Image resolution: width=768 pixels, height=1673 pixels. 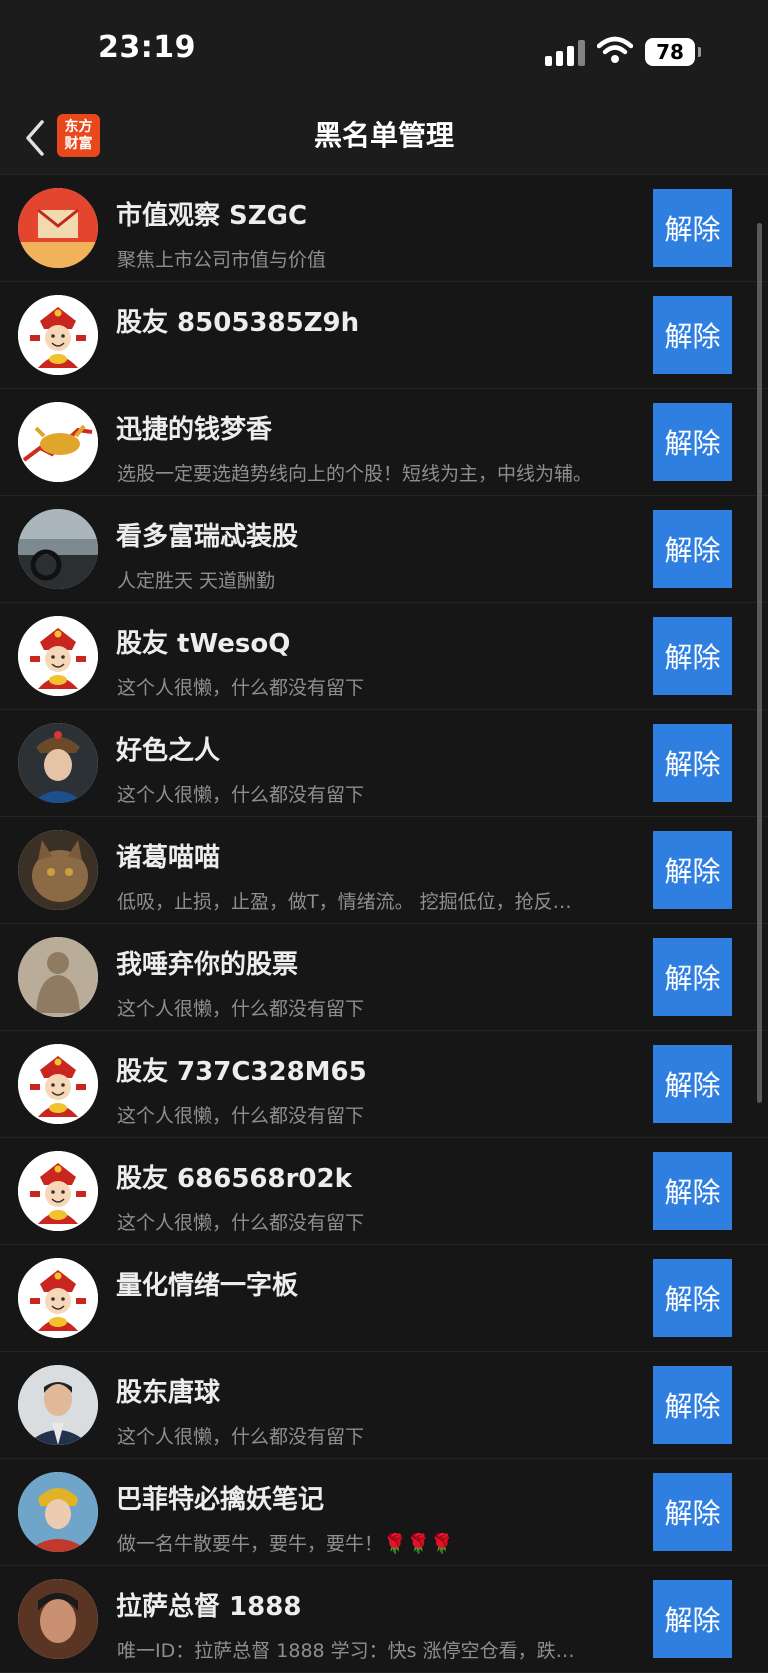 I want to click on user-bio: 人定胜天 天道酬勤, so click(x=196, y=581).